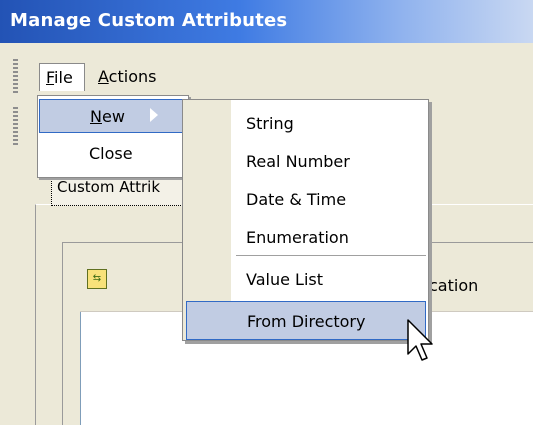 This screenshot has height=425, width=533. I want to click on toolbar-grip, so click(15, 126).